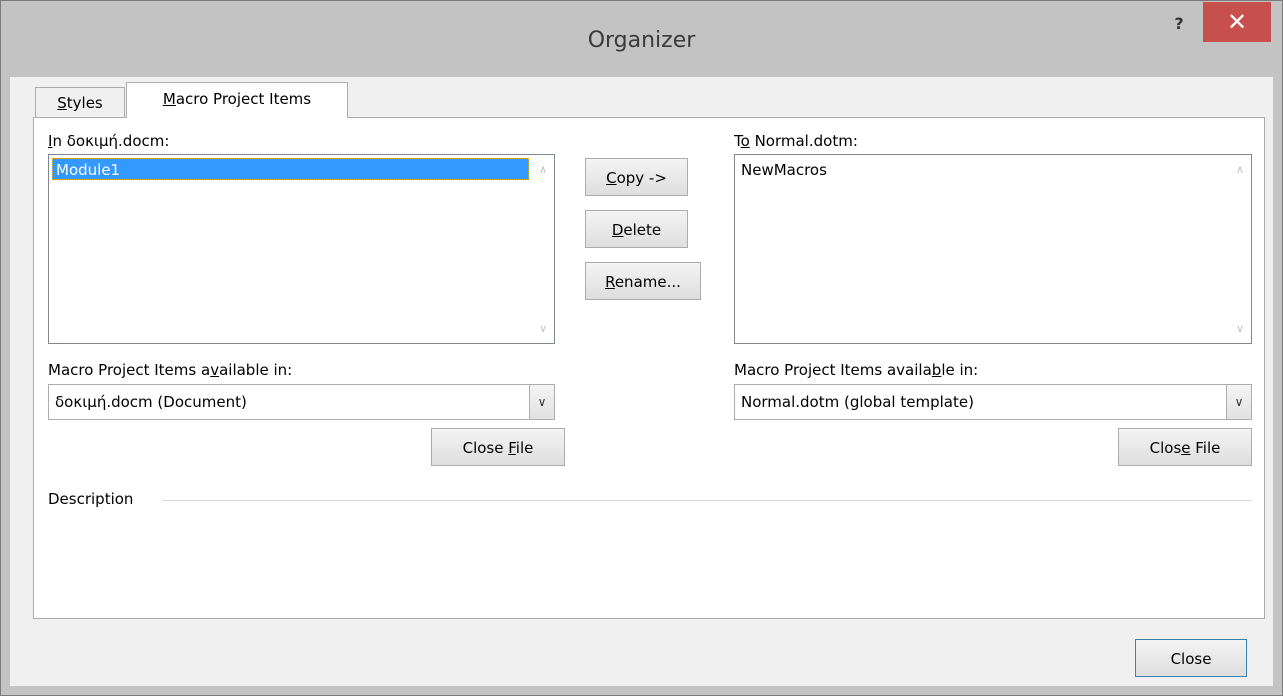 Image resolution: width=1283 pixels, height=696 pixels. Describe the element at coordinates (796, 141) in the screenshot. I see `right-list-label: To Normal.dotm:` at that location.